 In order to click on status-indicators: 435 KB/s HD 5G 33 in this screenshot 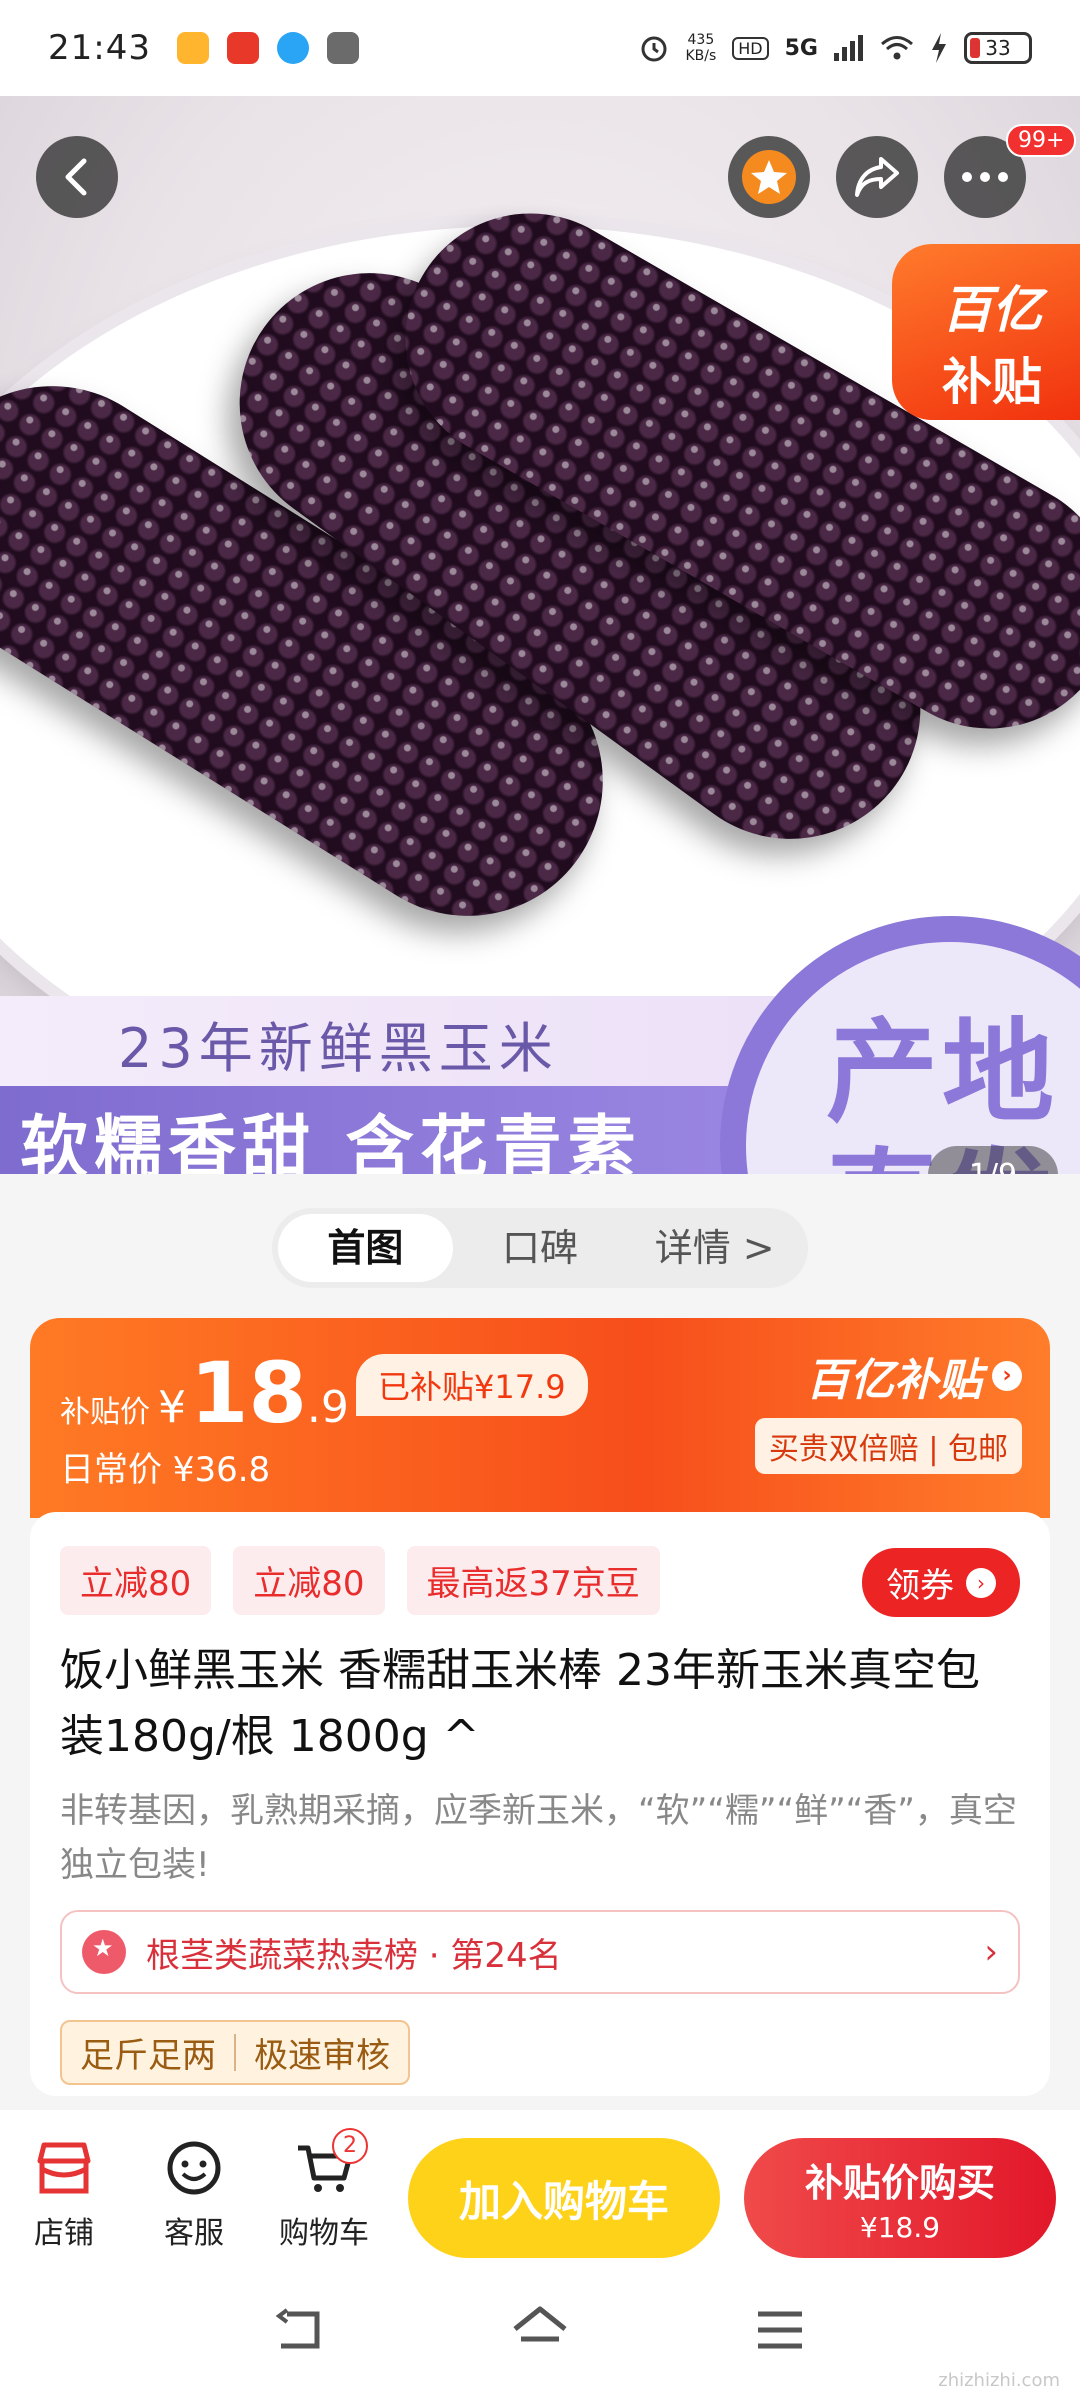, I will do `click(835, 48)`.